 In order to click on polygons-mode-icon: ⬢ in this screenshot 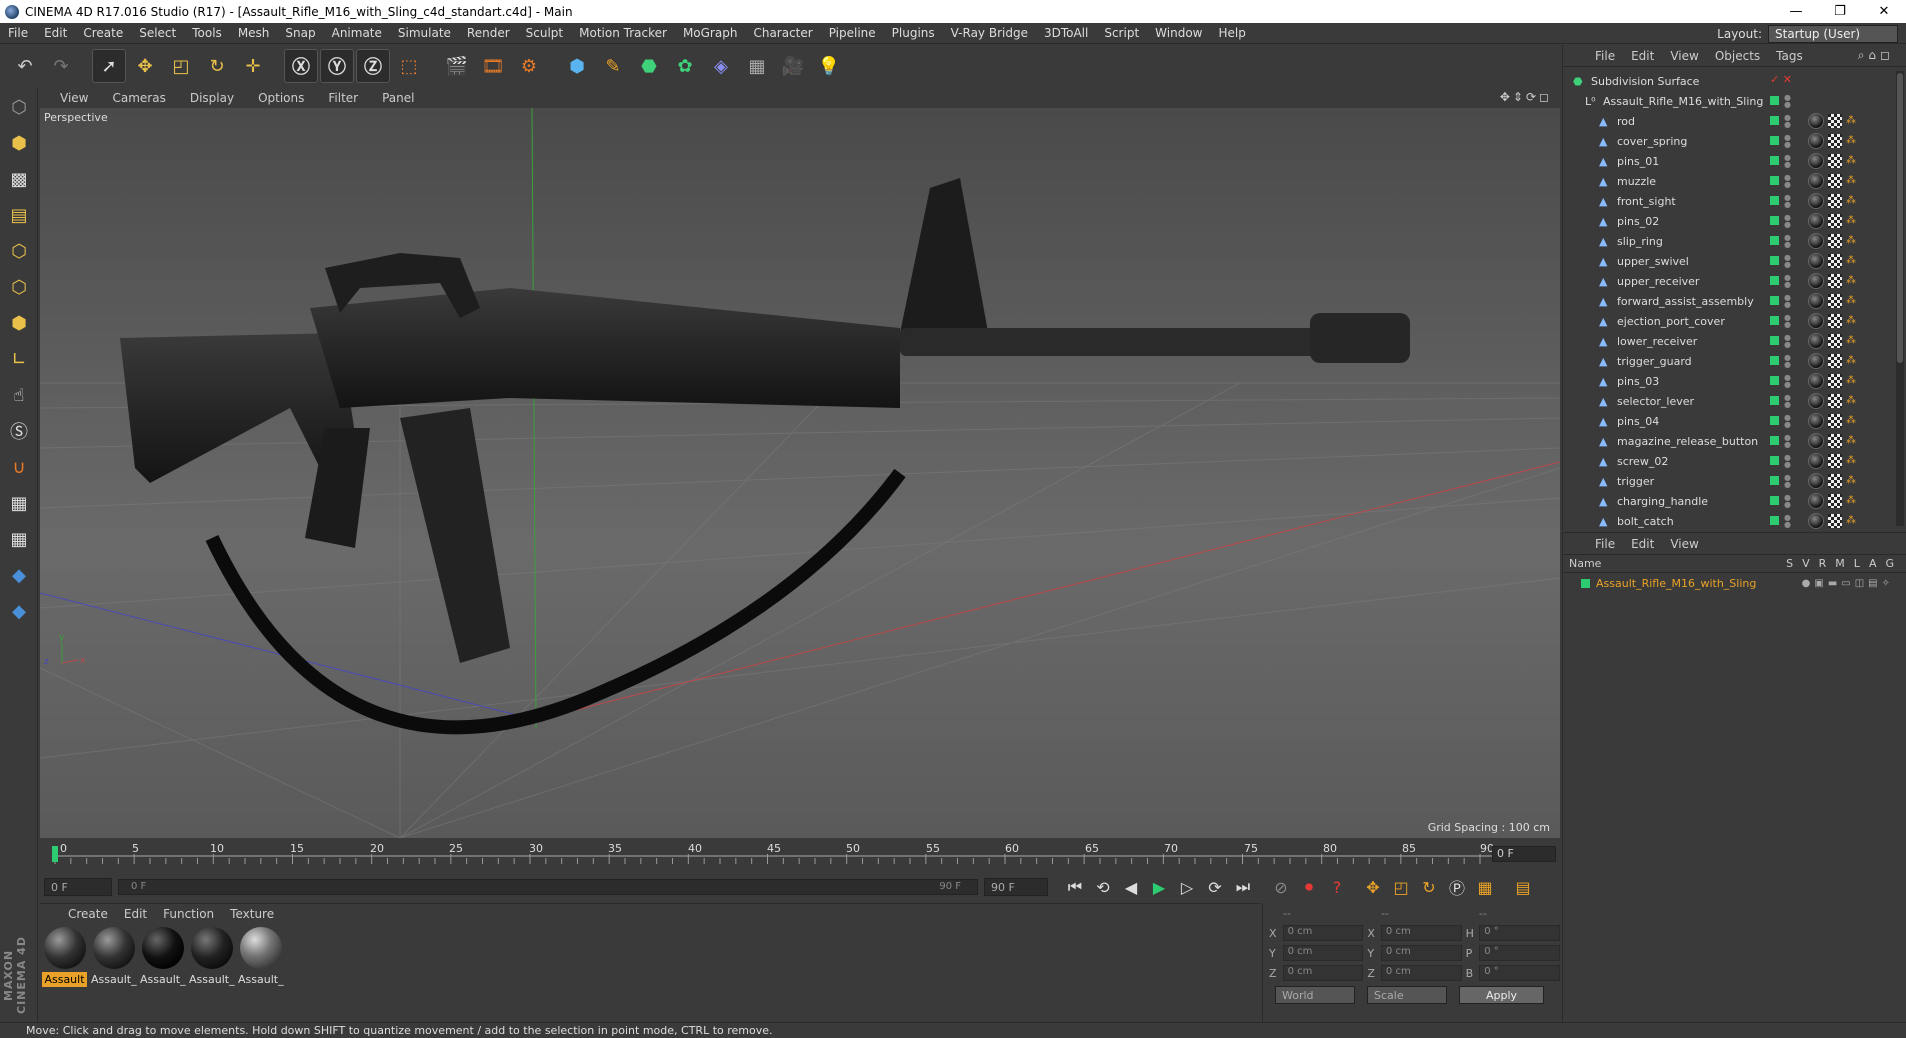, I will do `click(19, 323)`.